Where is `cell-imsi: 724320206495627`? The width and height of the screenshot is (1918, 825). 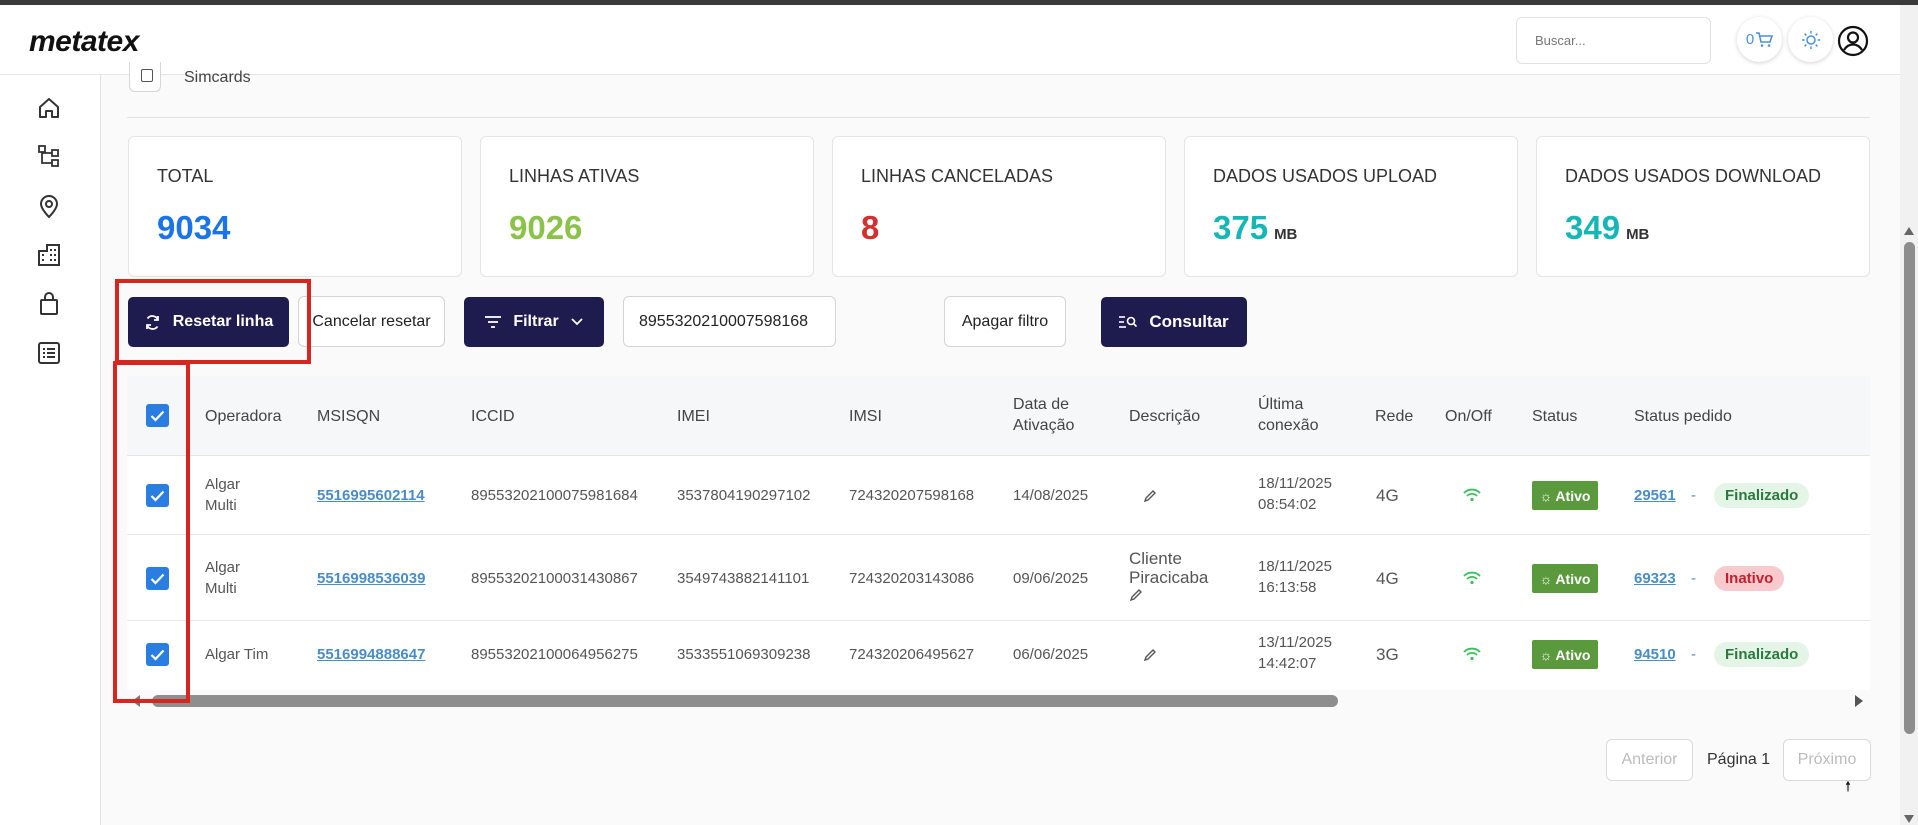 cell-imsi: 724320206495627 is located at coordinates (912, 654).